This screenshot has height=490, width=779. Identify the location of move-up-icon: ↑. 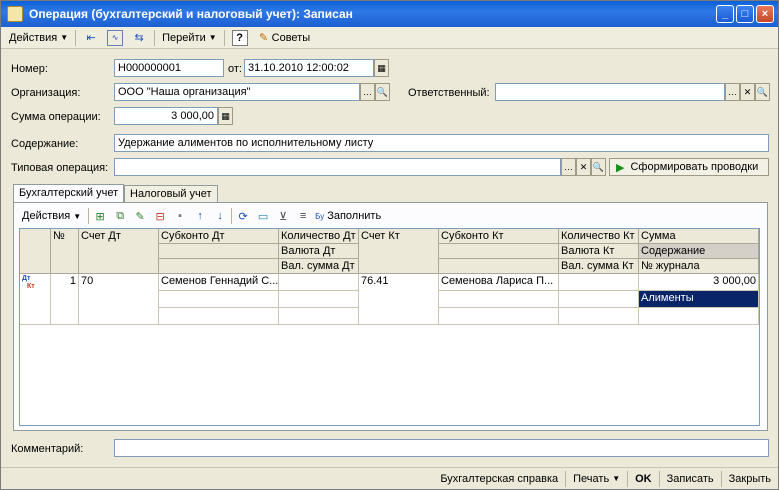
(200, 216).